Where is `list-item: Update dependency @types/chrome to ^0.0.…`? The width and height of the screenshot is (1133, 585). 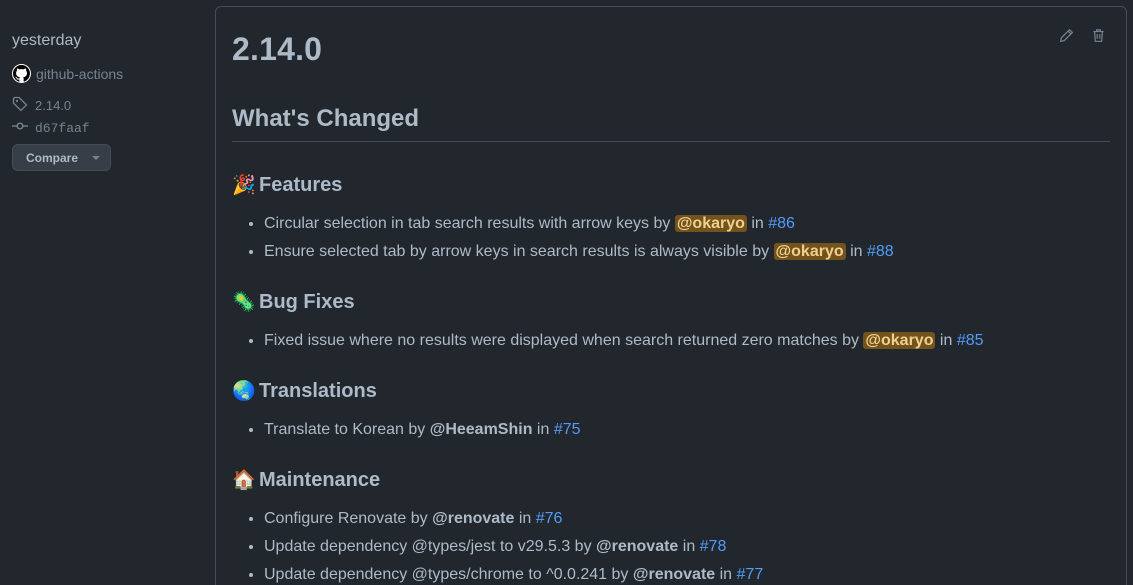 list-item: Update dependency @types/chrome to ^0.0.… is located at coordinates (513, 573).